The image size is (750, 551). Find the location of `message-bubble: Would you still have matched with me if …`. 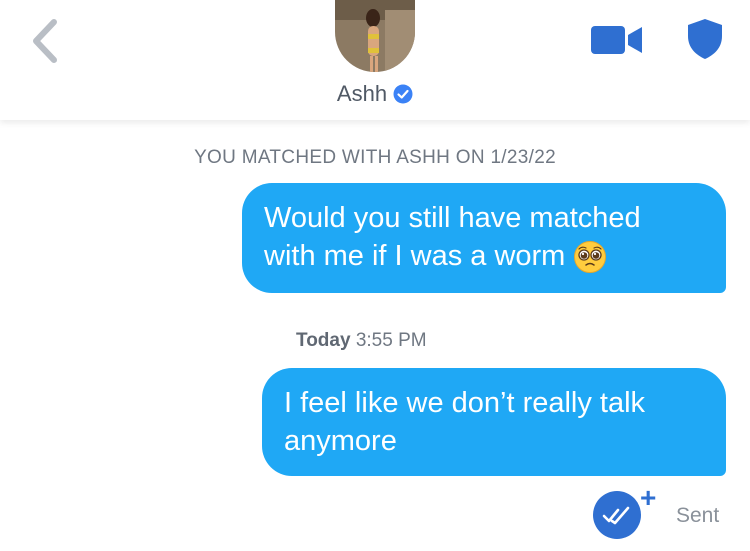

message-bubble: Would you still have matched with me if … is located at coordinates (484, 238).